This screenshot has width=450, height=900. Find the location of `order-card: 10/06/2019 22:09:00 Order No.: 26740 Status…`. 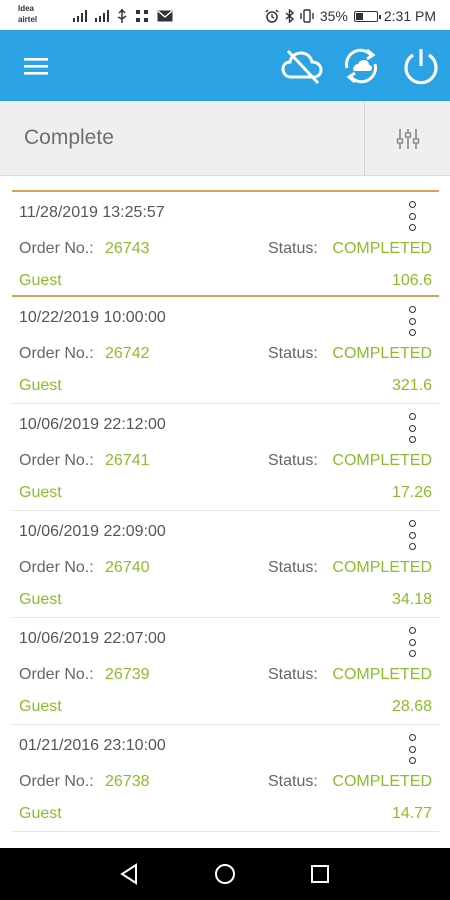

order-card: 10/06/2019 22:09:00 Order No.: 26740 Status… is located at coordinates (225, 564).